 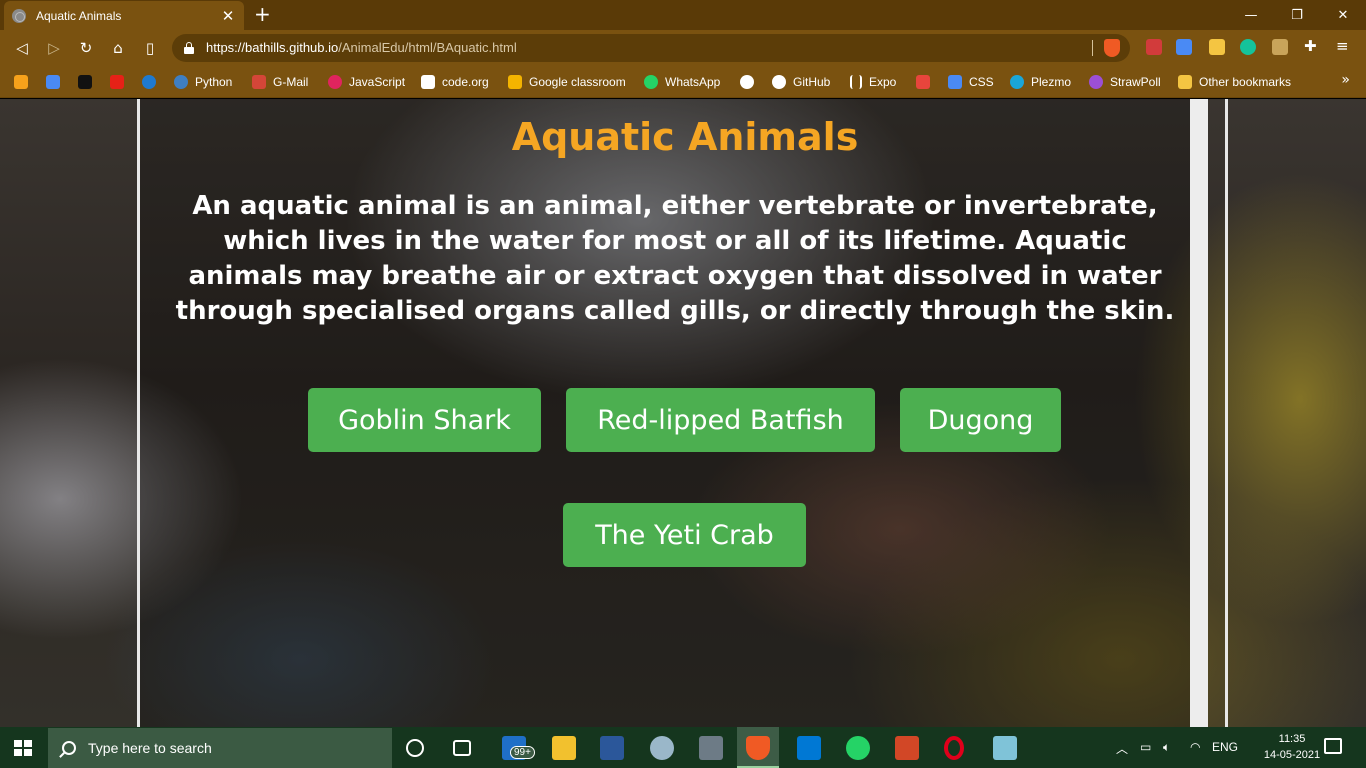 I want to click on search-icon, so click(x=69, y=748).